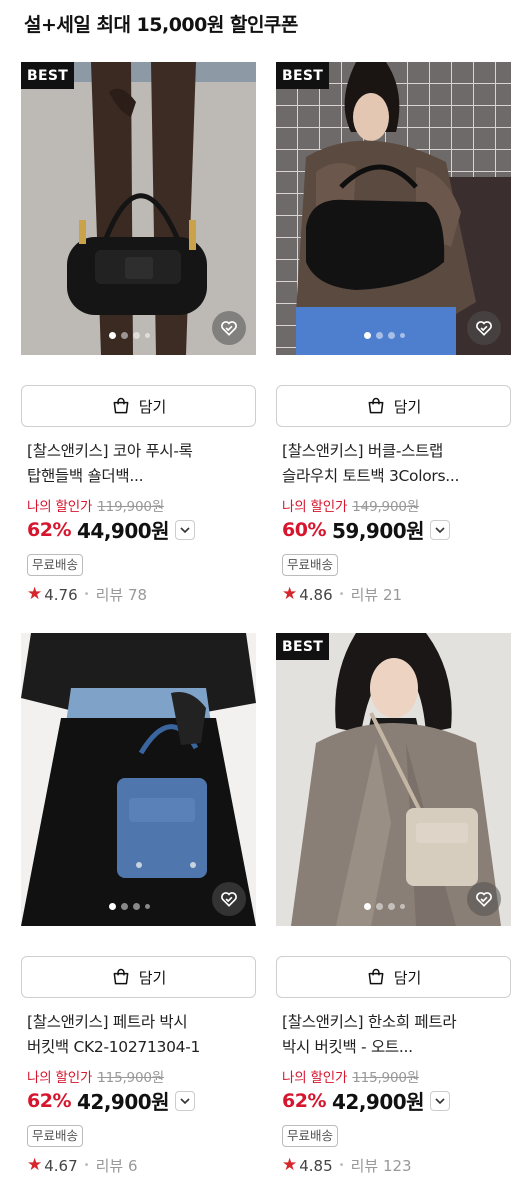  What do you see at coordinates (110, 451) in the screenshot?
I see `product-name-line: [찰스앤키스] 코아 푸시-록` at bounding box center [110, 451].